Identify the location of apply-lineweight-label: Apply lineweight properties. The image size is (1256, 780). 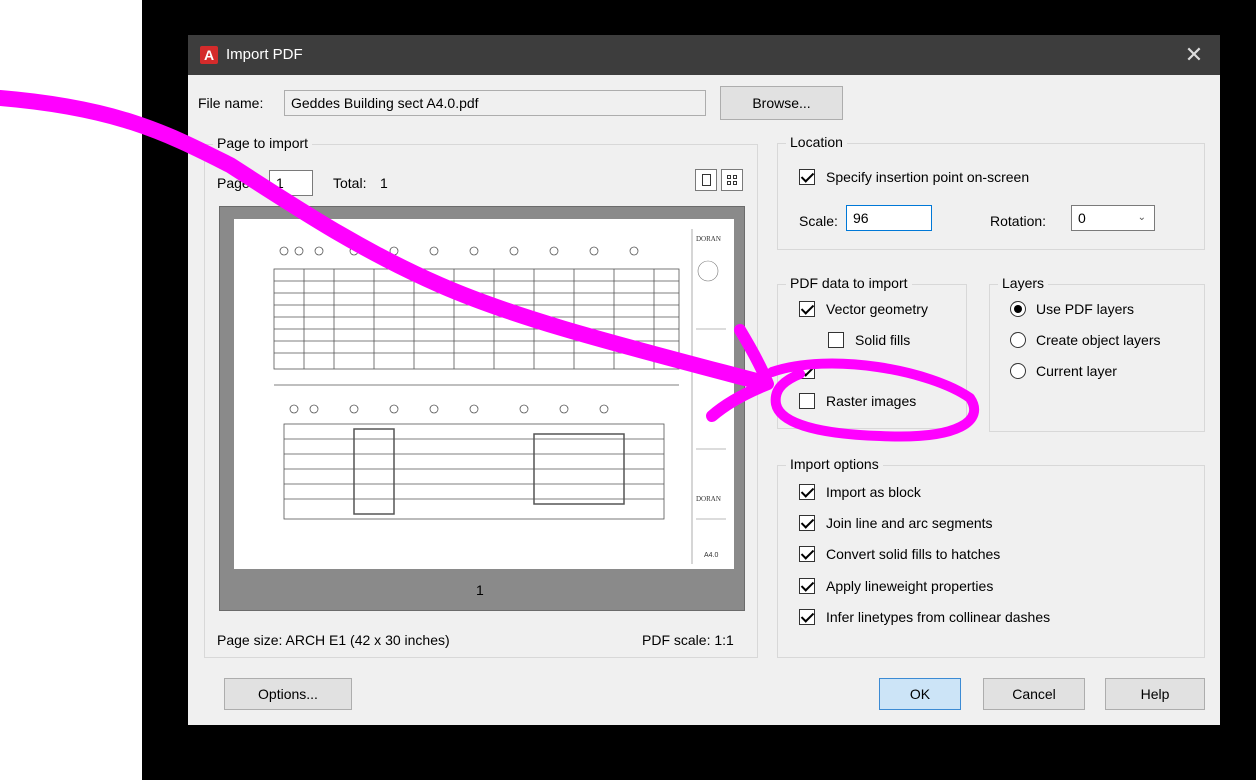
(910, 586).